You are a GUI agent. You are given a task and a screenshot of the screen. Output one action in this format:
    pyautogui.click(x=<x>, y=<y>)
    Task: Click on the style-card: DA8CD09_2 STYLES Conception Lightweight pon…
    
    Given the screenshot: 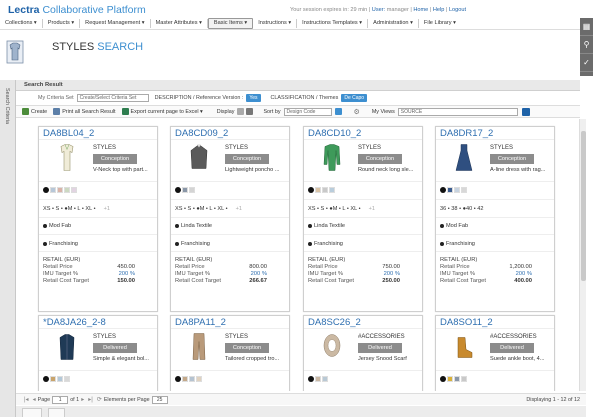 What is the action you would take?
    pyautogui.click(x=230, y=219)
    